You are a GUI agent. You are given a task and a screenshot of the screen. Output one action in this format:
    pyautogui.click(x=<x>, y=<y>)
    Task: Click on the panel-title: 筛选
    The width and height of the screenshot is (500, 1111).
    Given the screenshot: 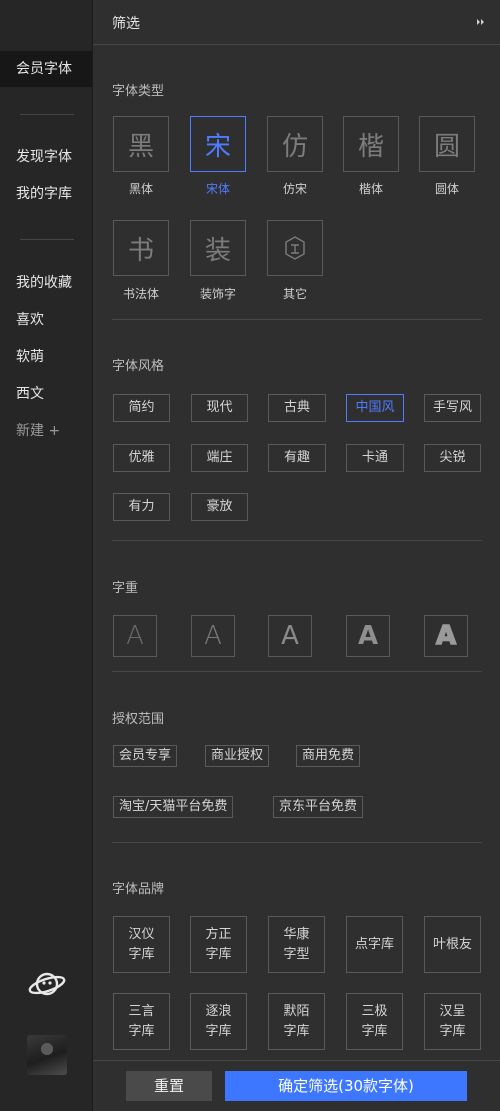 What is the action you would take?
    pyautogui.click(x=126, y=24)
    